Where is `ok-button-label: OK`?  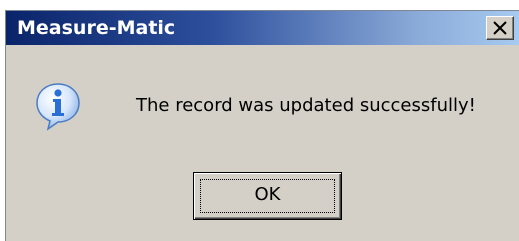
ok-button-label: OK is located at coordinates (267, 194).